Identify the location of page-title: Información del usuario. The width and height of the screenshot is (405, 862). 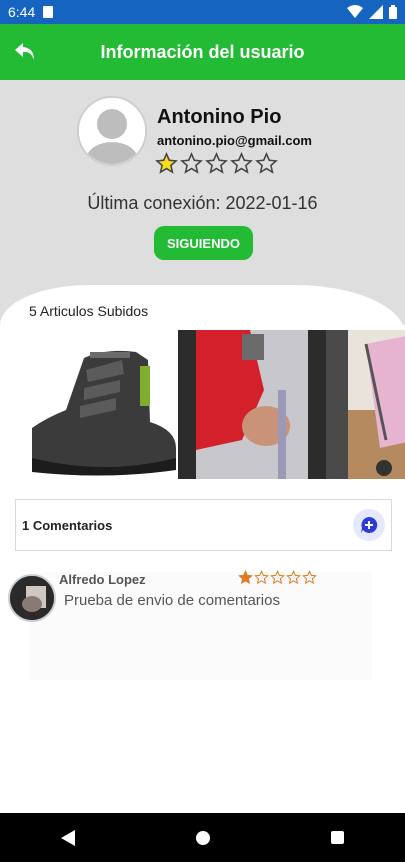
(202, 51).